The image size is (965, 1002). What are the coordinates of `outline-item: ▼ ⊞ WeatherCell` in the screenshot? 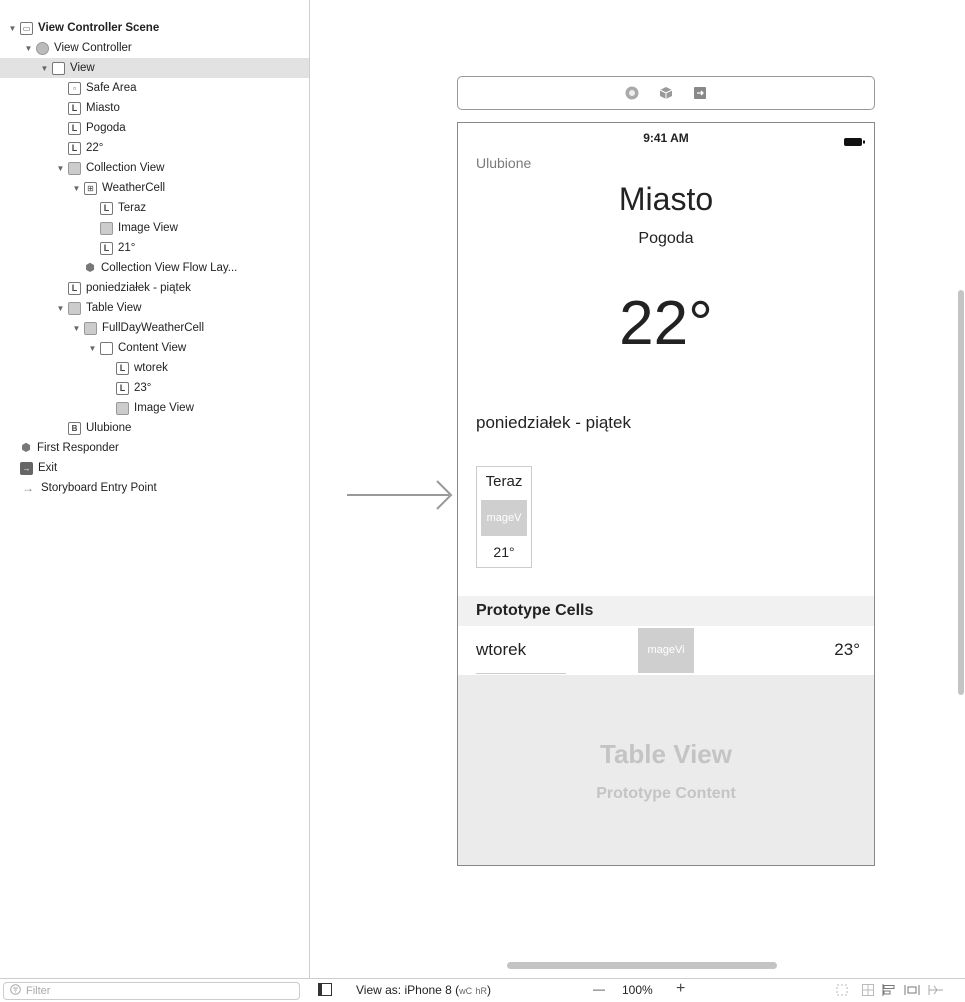 It's located at (154, 188).